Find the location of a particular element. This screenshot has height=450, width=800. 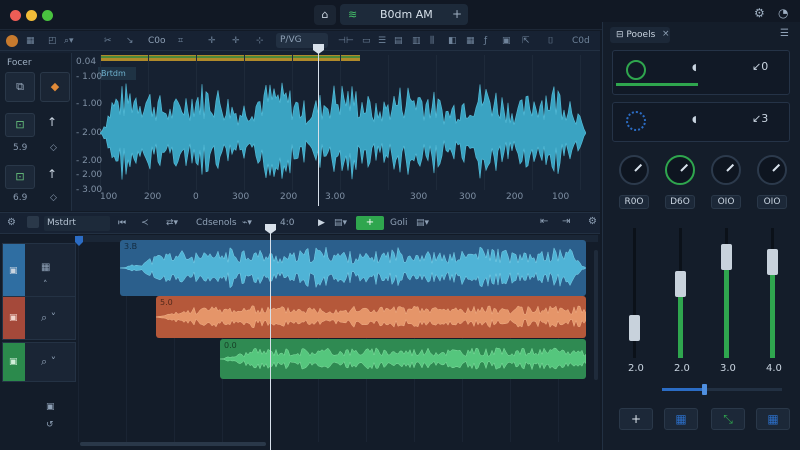

marker-icon: ⊣⊢ is located at coordinates (346, 41).